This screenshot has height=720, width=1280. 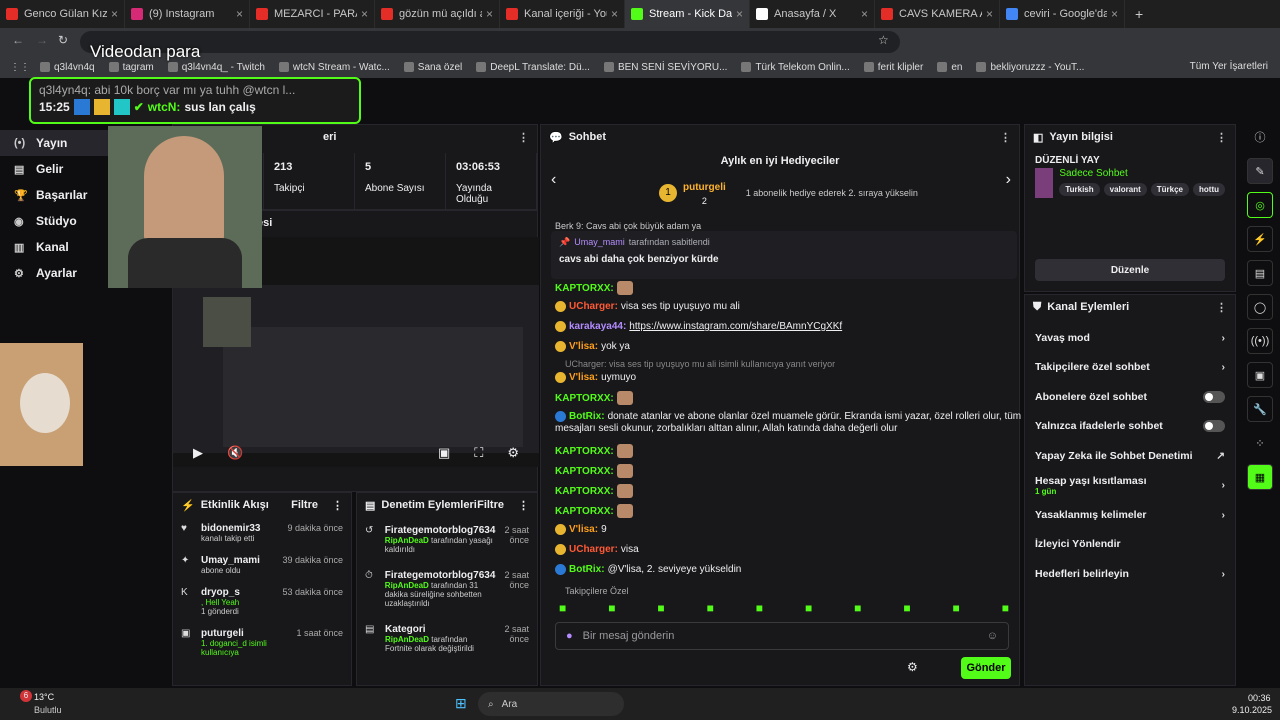 What do you see at coordinates (1142, 173) in the screenshot?
I see `category-name: Sadece Sohbet` at bounding box center [1142, 173].